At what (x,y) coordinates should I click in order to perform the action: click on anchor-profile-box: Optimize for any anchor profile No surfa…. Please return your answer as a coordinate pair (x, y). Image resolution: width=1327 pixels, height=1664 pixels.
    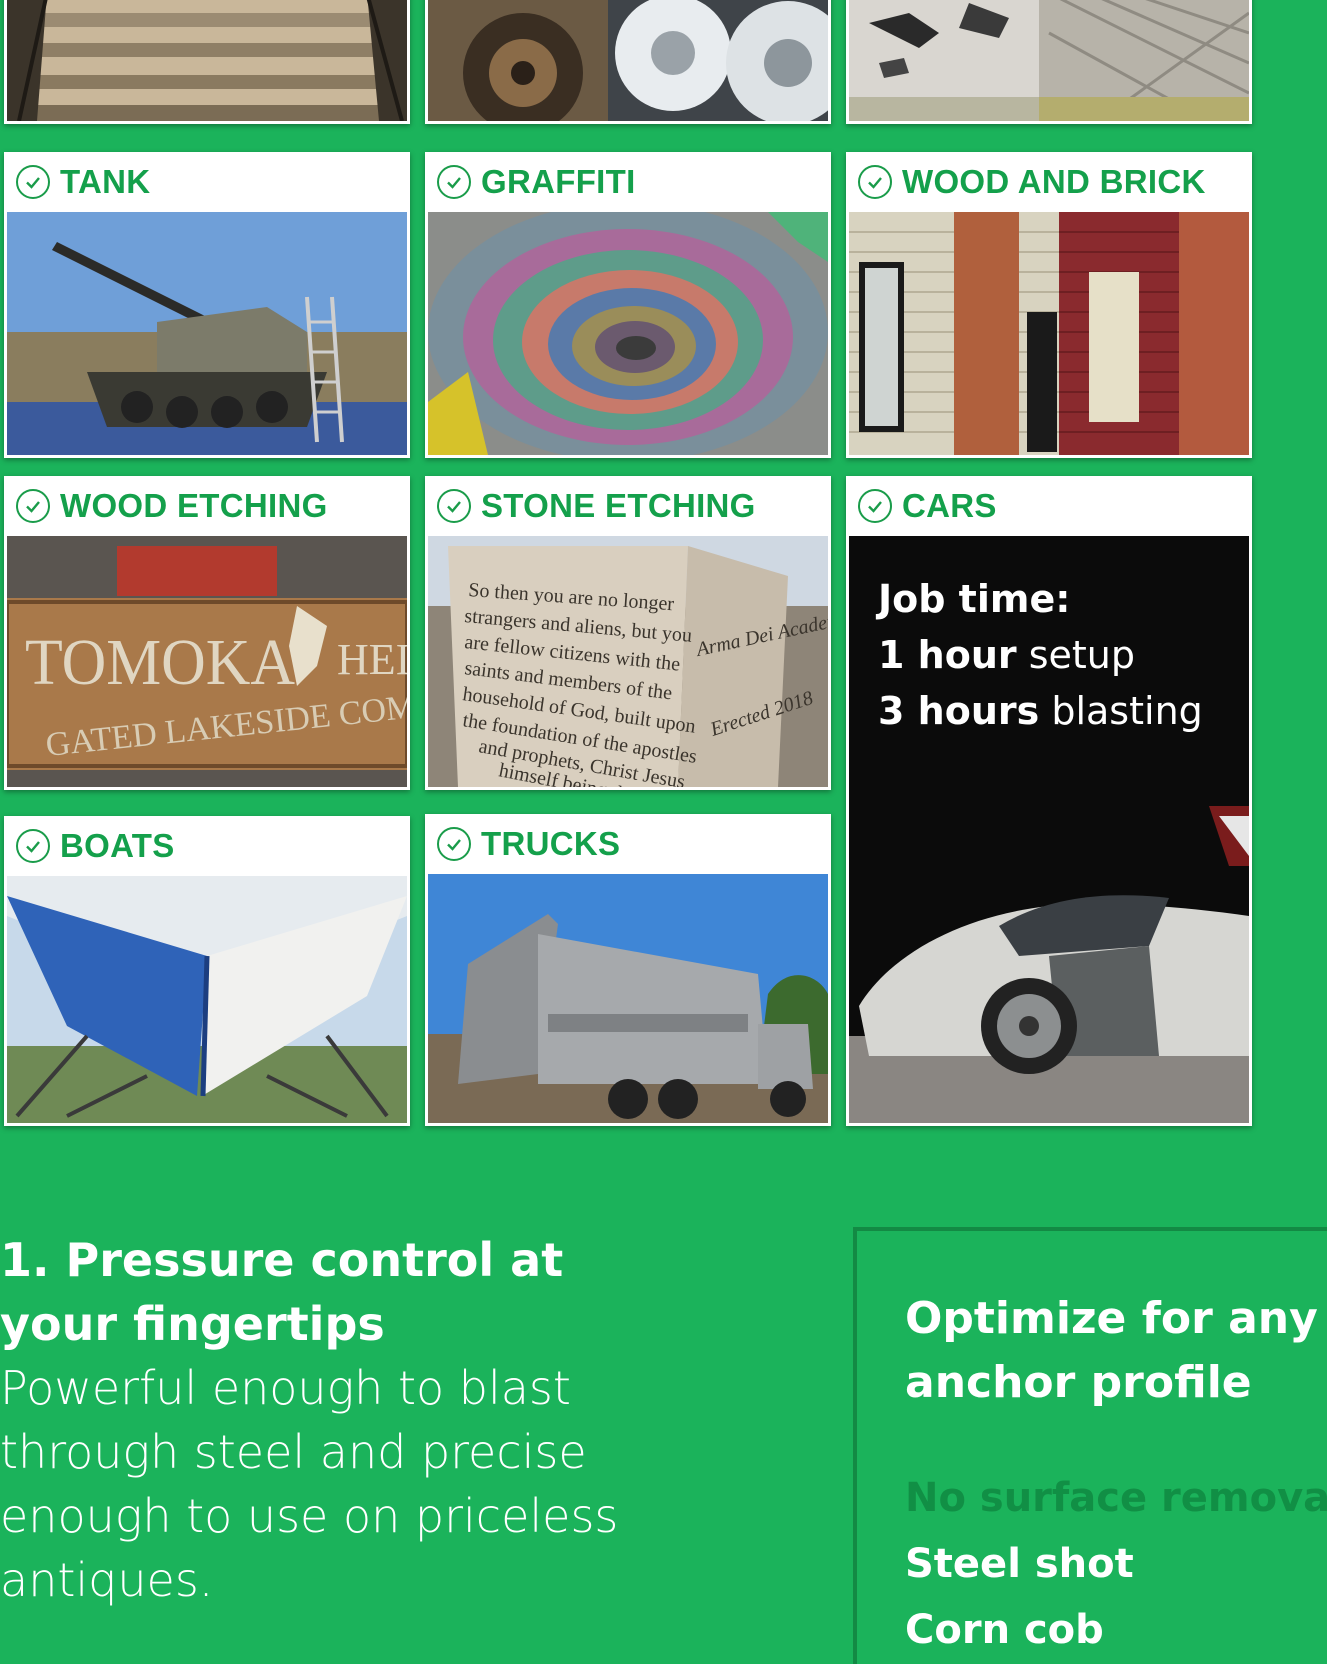
    Looking at the image, I should click on (1090, 1445).